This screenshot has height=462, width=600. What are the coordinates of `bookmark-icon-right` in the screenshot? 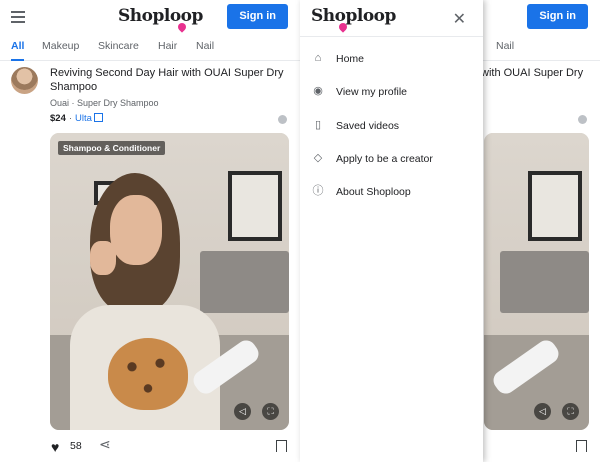 It's located at (582, 448).